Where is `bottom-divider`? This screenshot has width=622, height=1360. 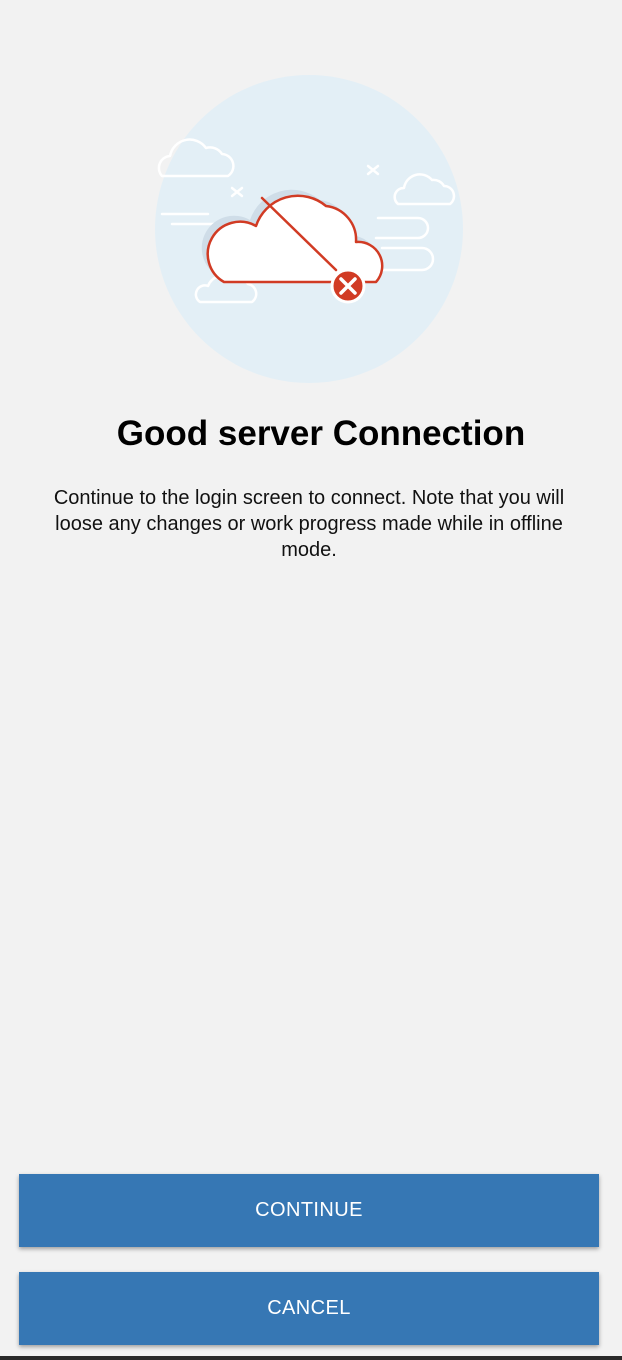
bottom-divider is located at coordinates (311, 1358).